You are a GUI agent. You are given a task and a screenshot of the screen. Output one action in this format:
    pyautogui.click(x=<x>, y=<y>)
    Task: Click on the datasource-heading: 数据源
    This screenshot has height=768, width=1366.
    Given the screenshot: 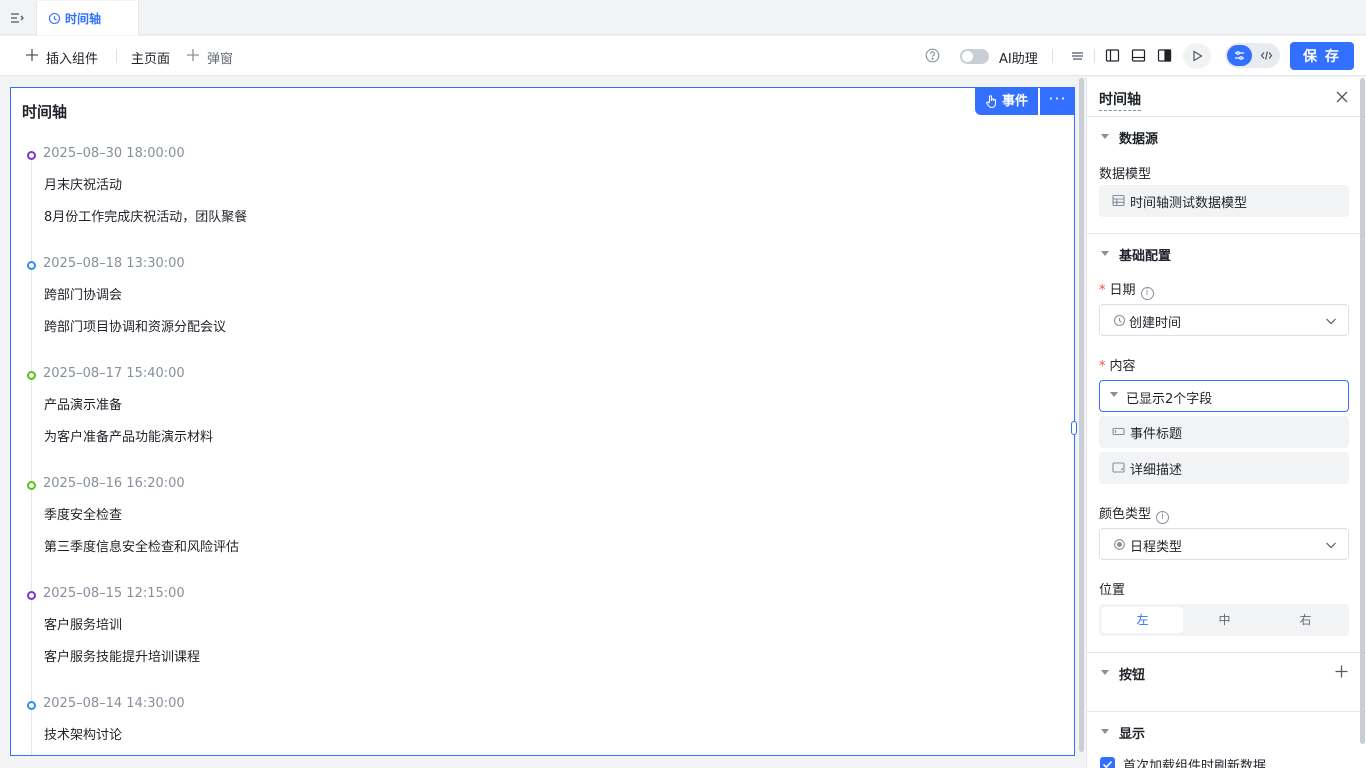 What is the action you would take?
    pyautogui.click(x=1138, y=137)
    